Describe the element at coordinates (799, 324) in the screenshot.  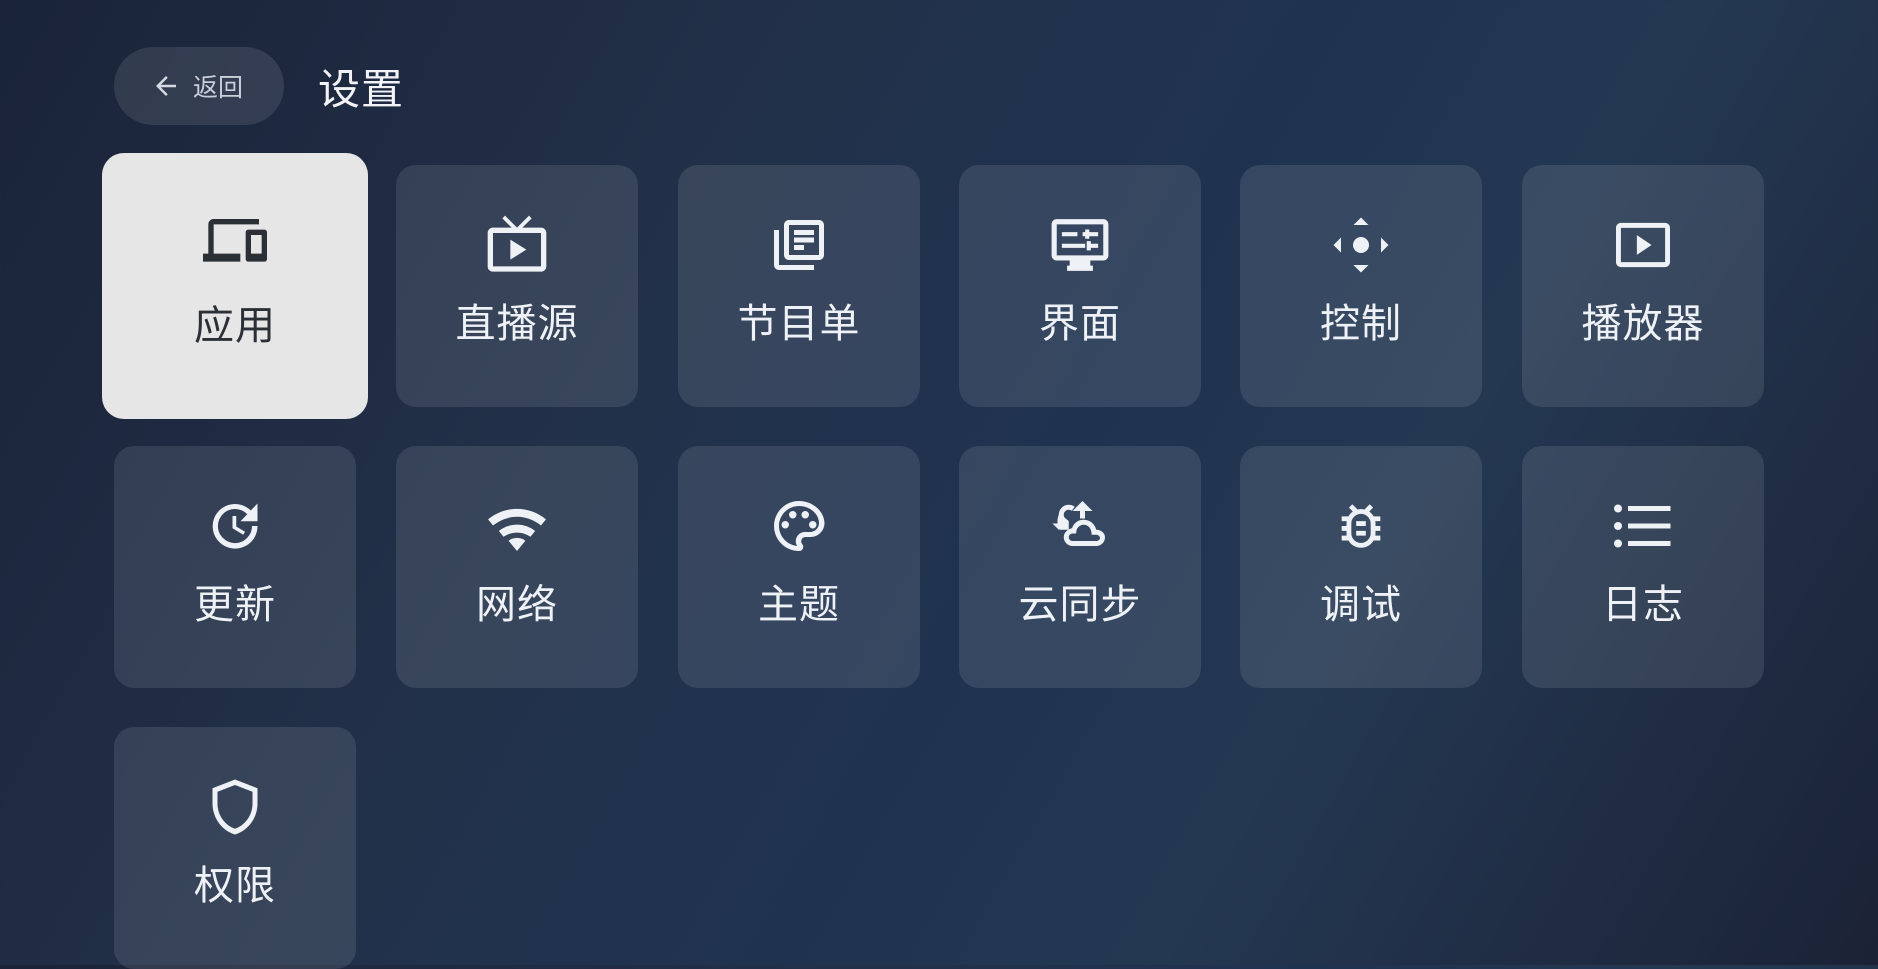
I see `tile-label: 节目单` at that location.